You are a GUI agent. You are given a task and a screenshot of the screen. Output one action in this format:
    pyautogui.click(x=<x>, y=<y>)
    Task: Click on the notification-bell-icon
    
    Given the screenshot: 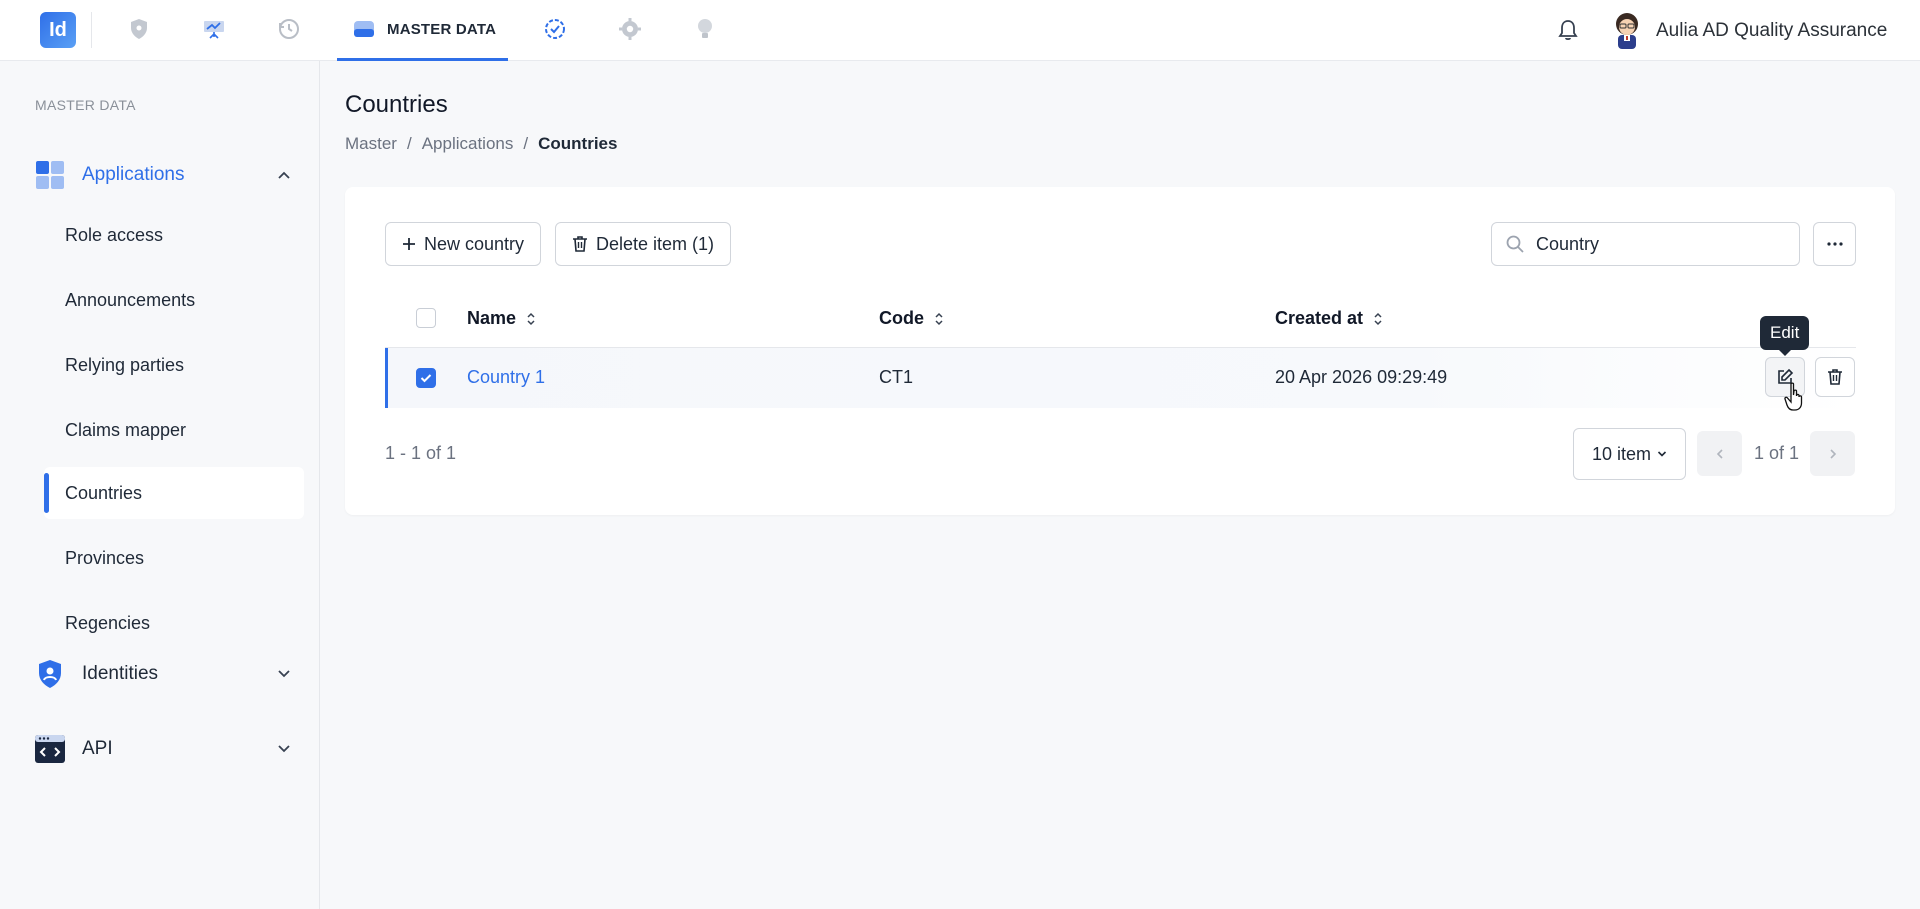 What is the action you would take?
    pyautogui.click(x=1568, y=30)
    